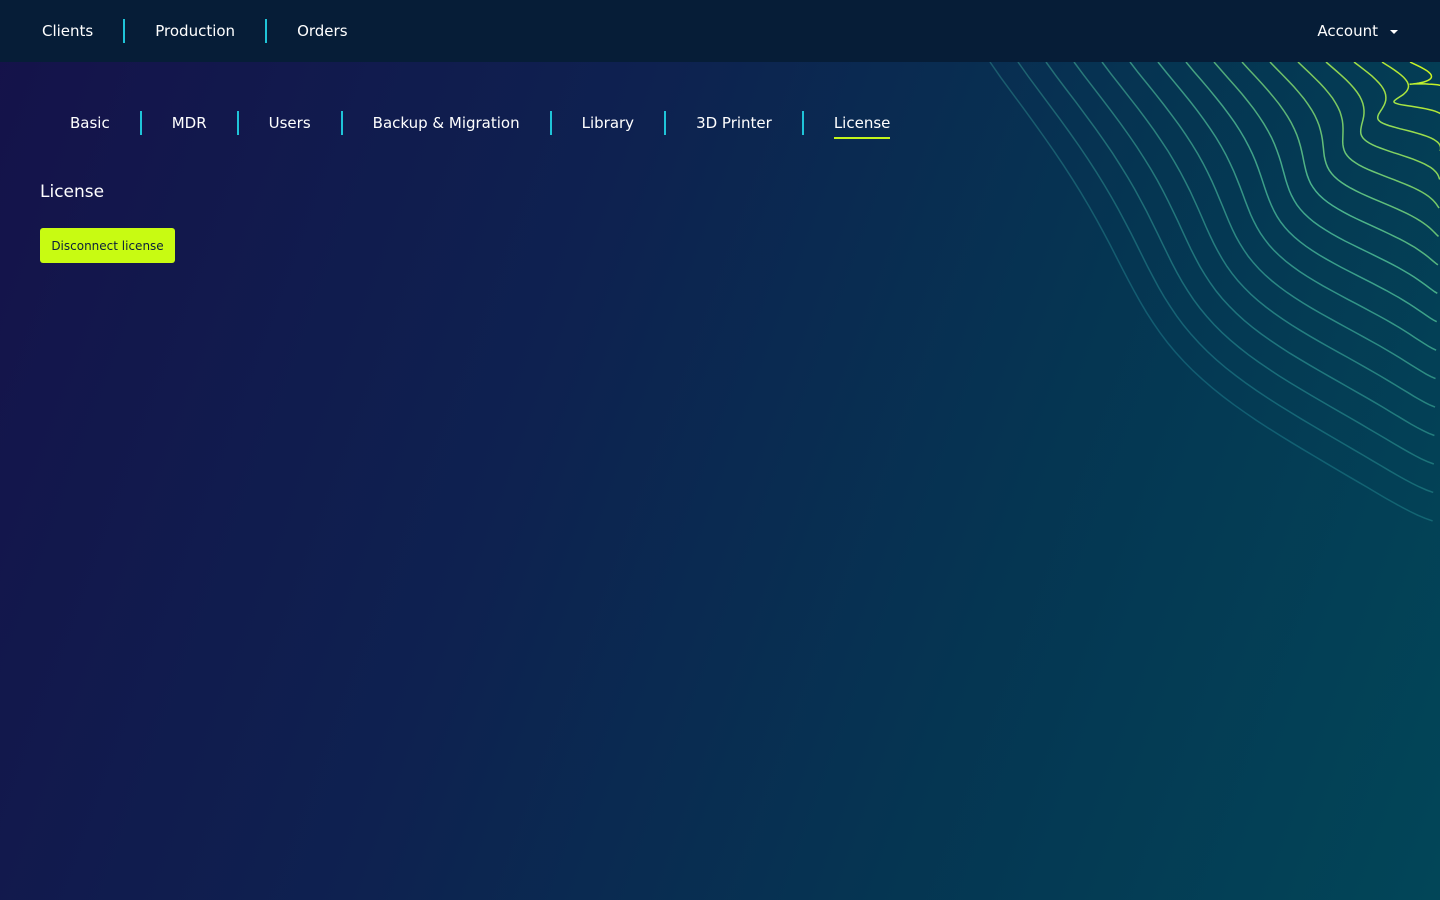  What do you see at coordinates (322, 31) in the screenshot?
I see `nav-orders: Orders` at bounding box center [322, 31].